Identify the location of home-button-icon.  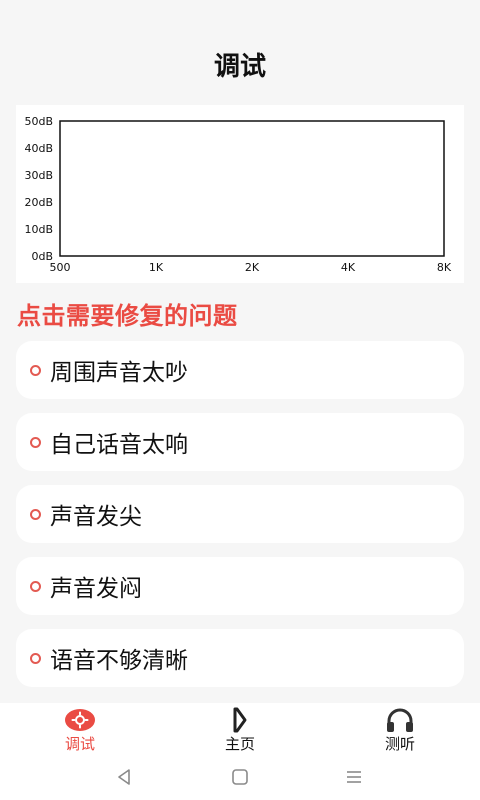
(240, 777).